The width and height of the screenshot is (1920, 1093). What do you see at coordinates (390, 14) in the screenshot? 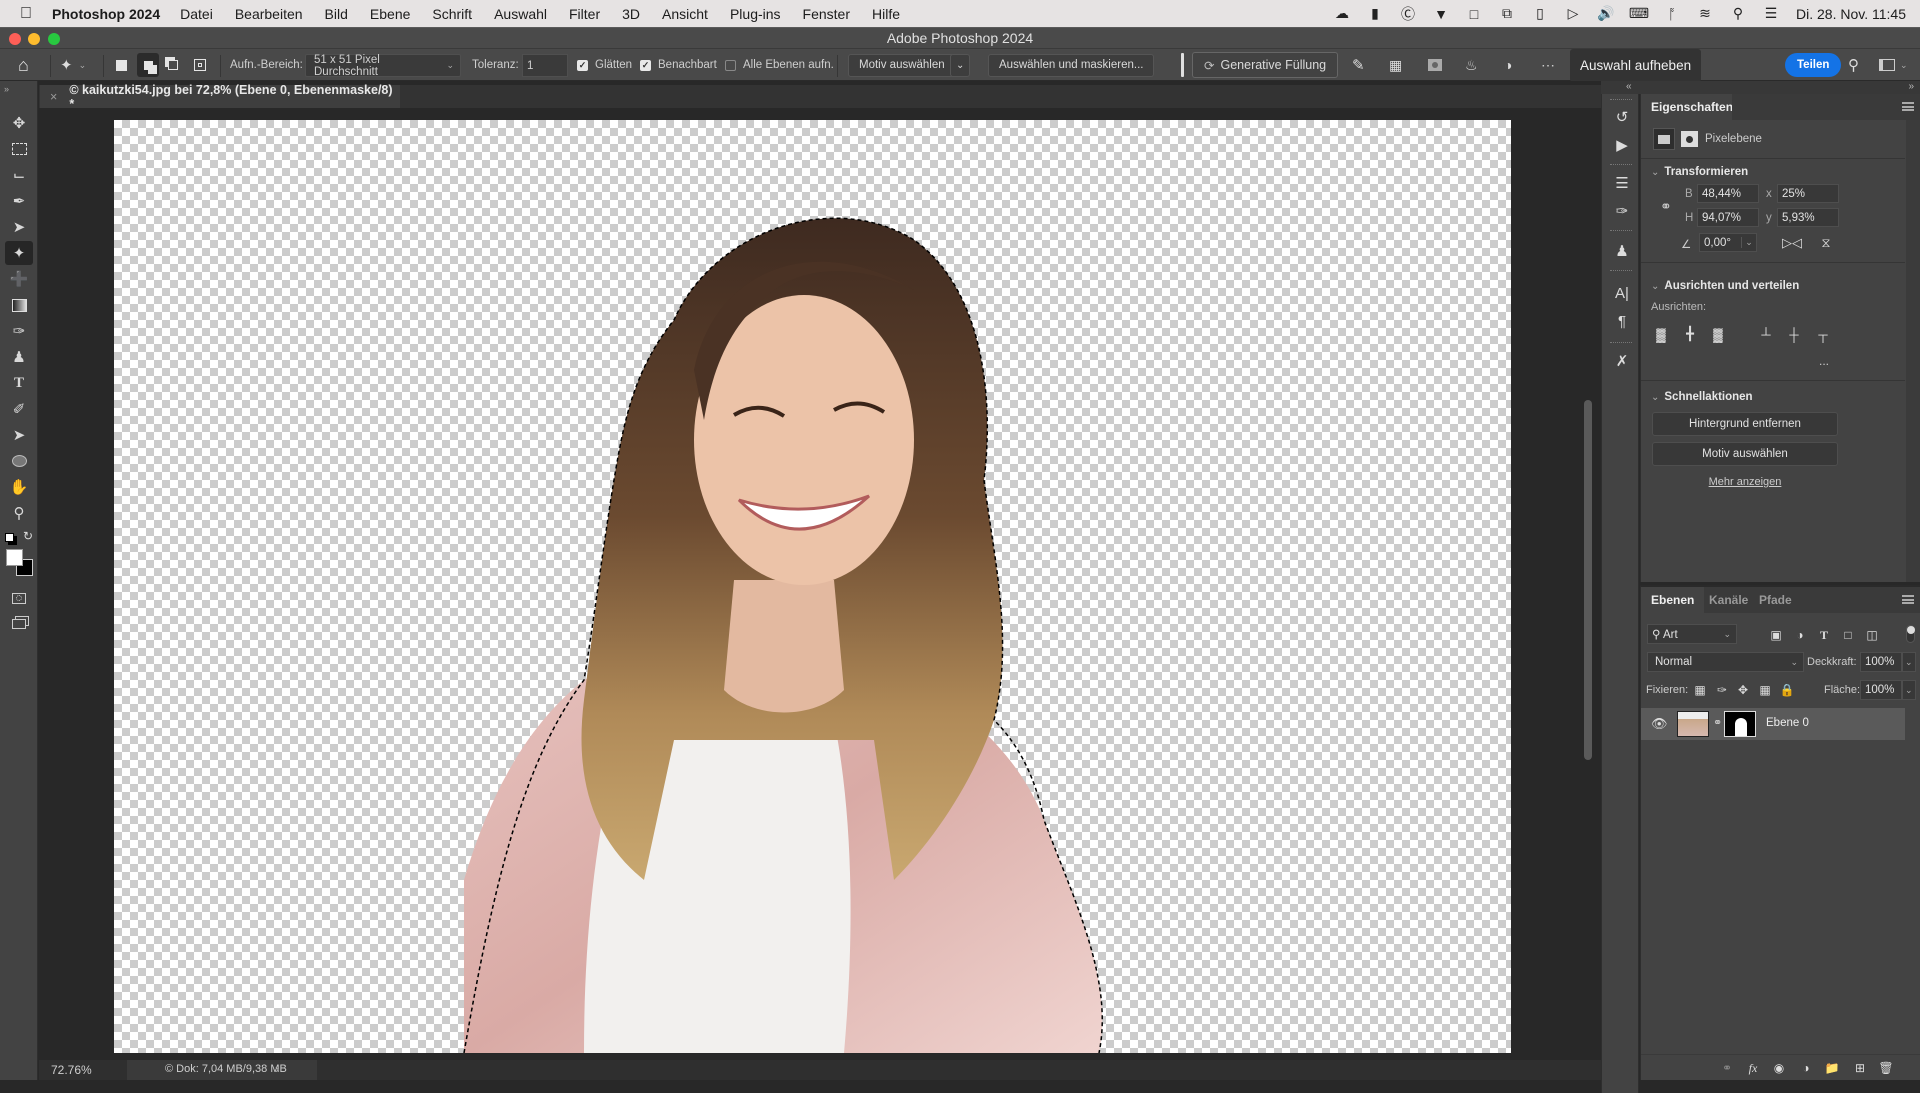
I see `menu-ebene: Ebene` at bounding box center [390, 14].